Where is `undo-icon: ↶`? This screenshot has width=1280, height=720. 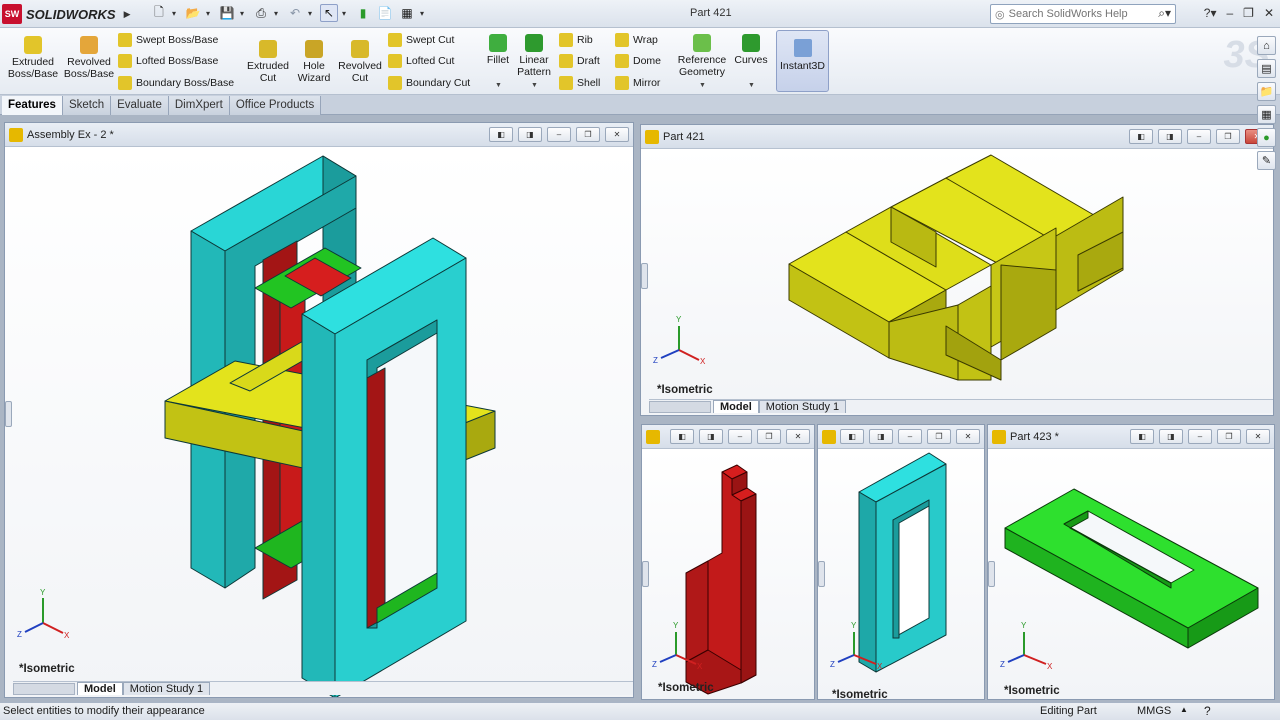
undo-icon: ↶ is located at coordinates (295, 13).